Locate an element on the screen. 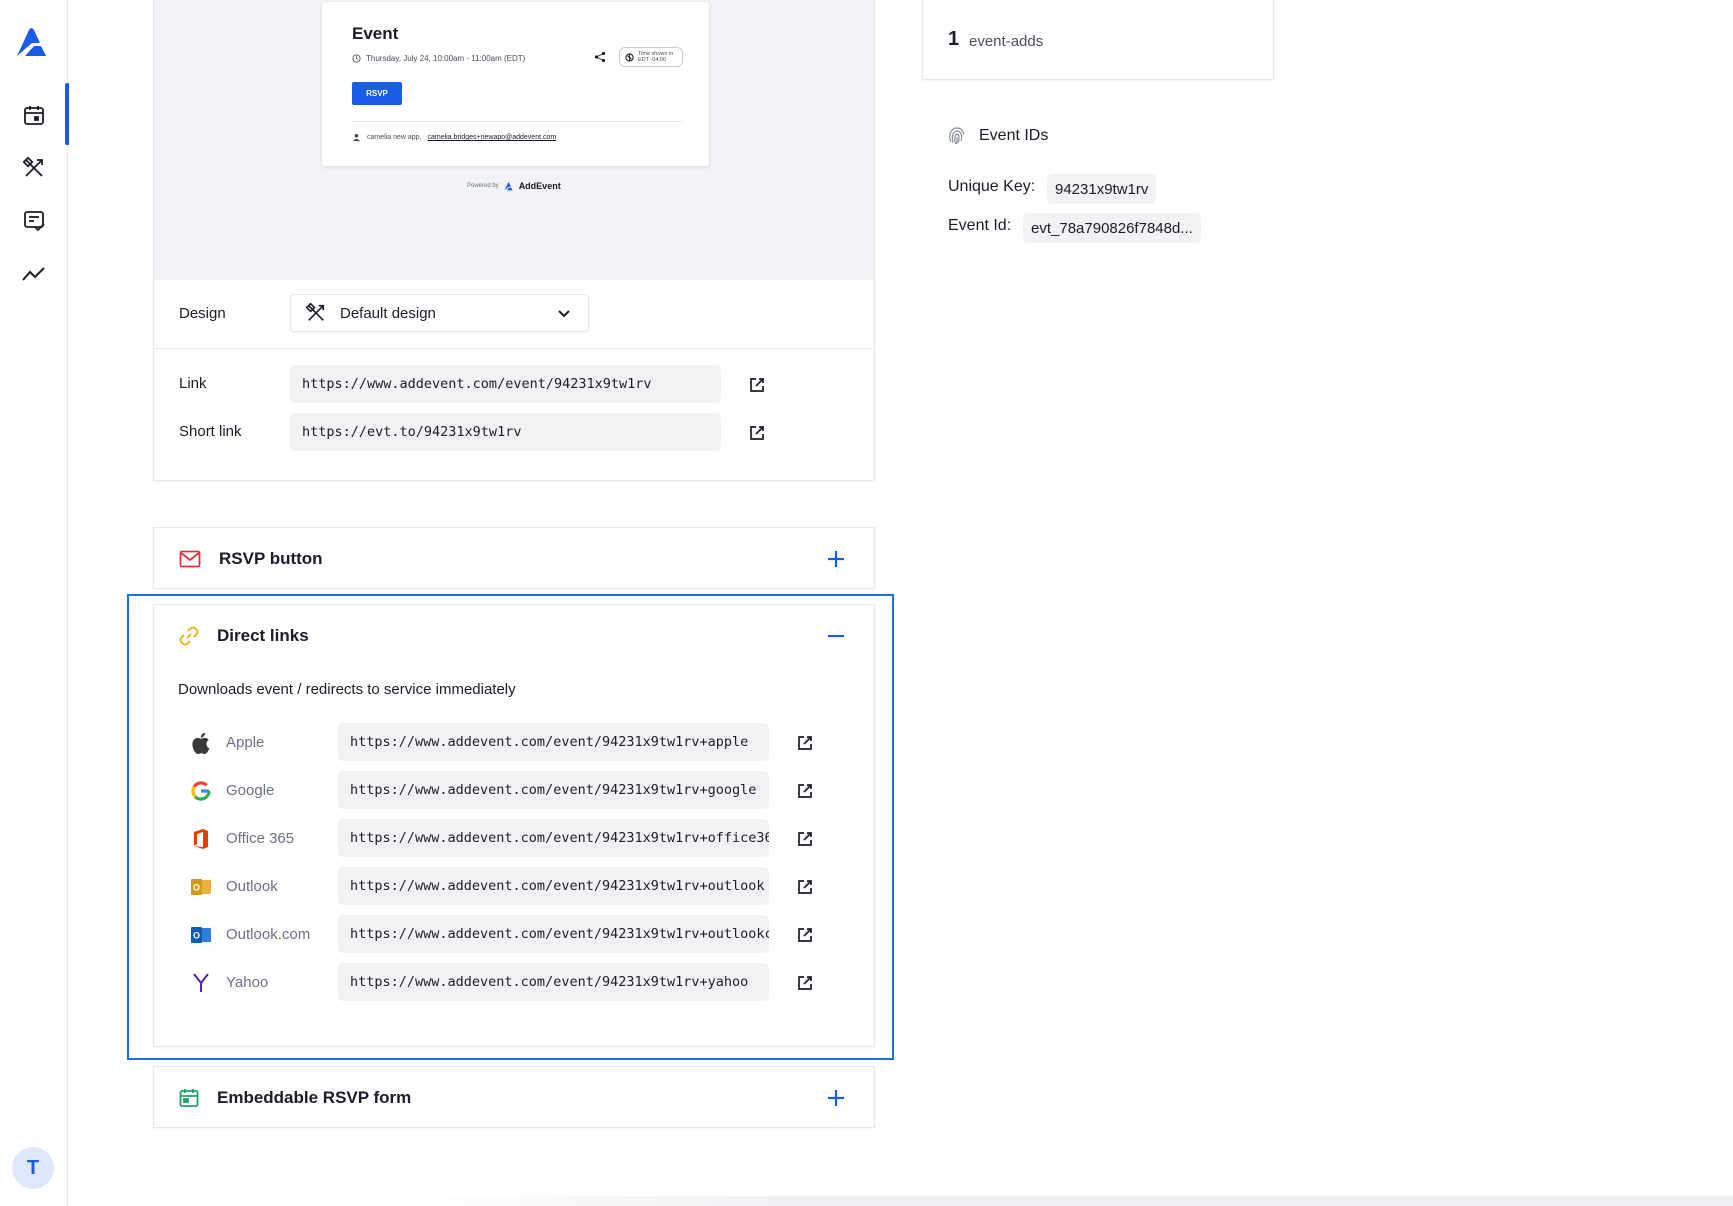 The height and width of the screenshot is (1206, 1733). service-name: Yahoo is located at coordinates (247, 982).